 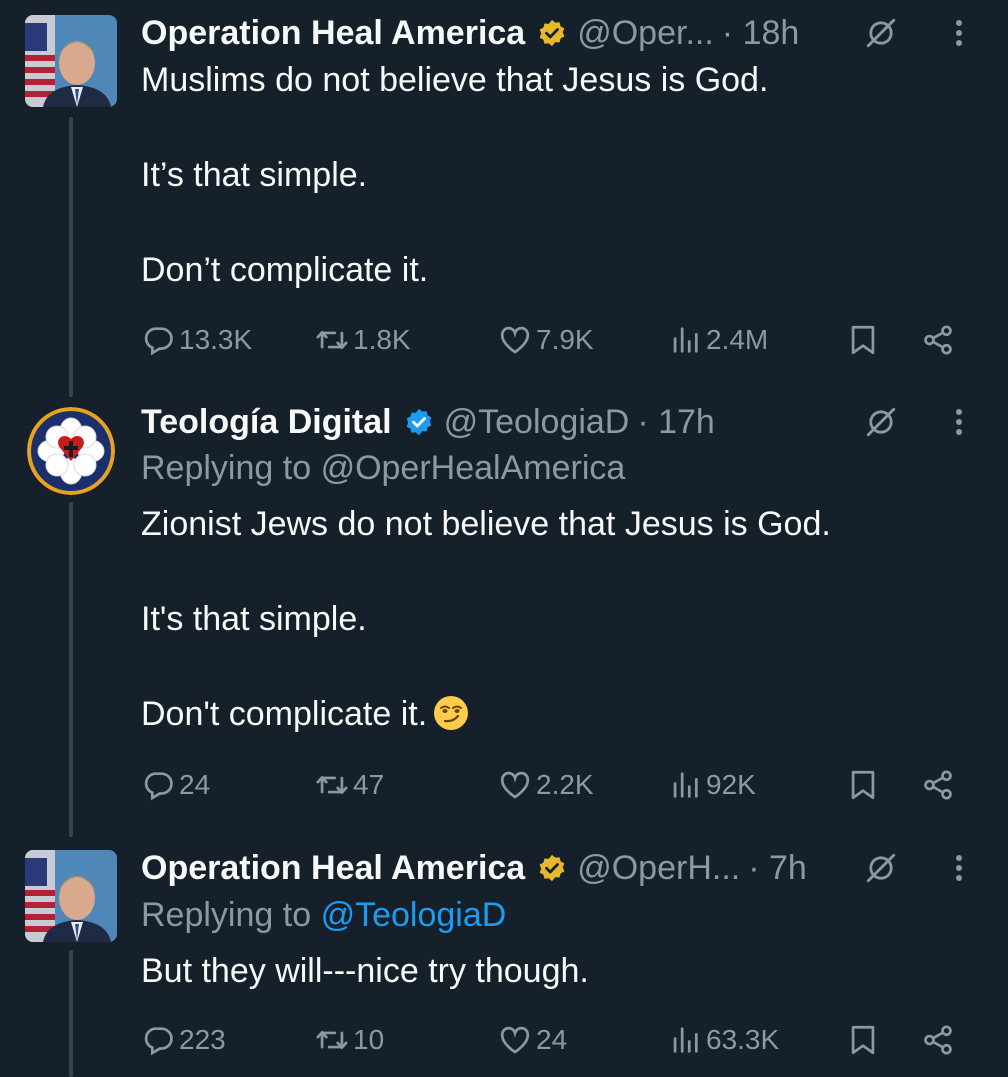 I want to click on replying-to: Replying to @OperHealAmerica, so click(x=383, y=468).